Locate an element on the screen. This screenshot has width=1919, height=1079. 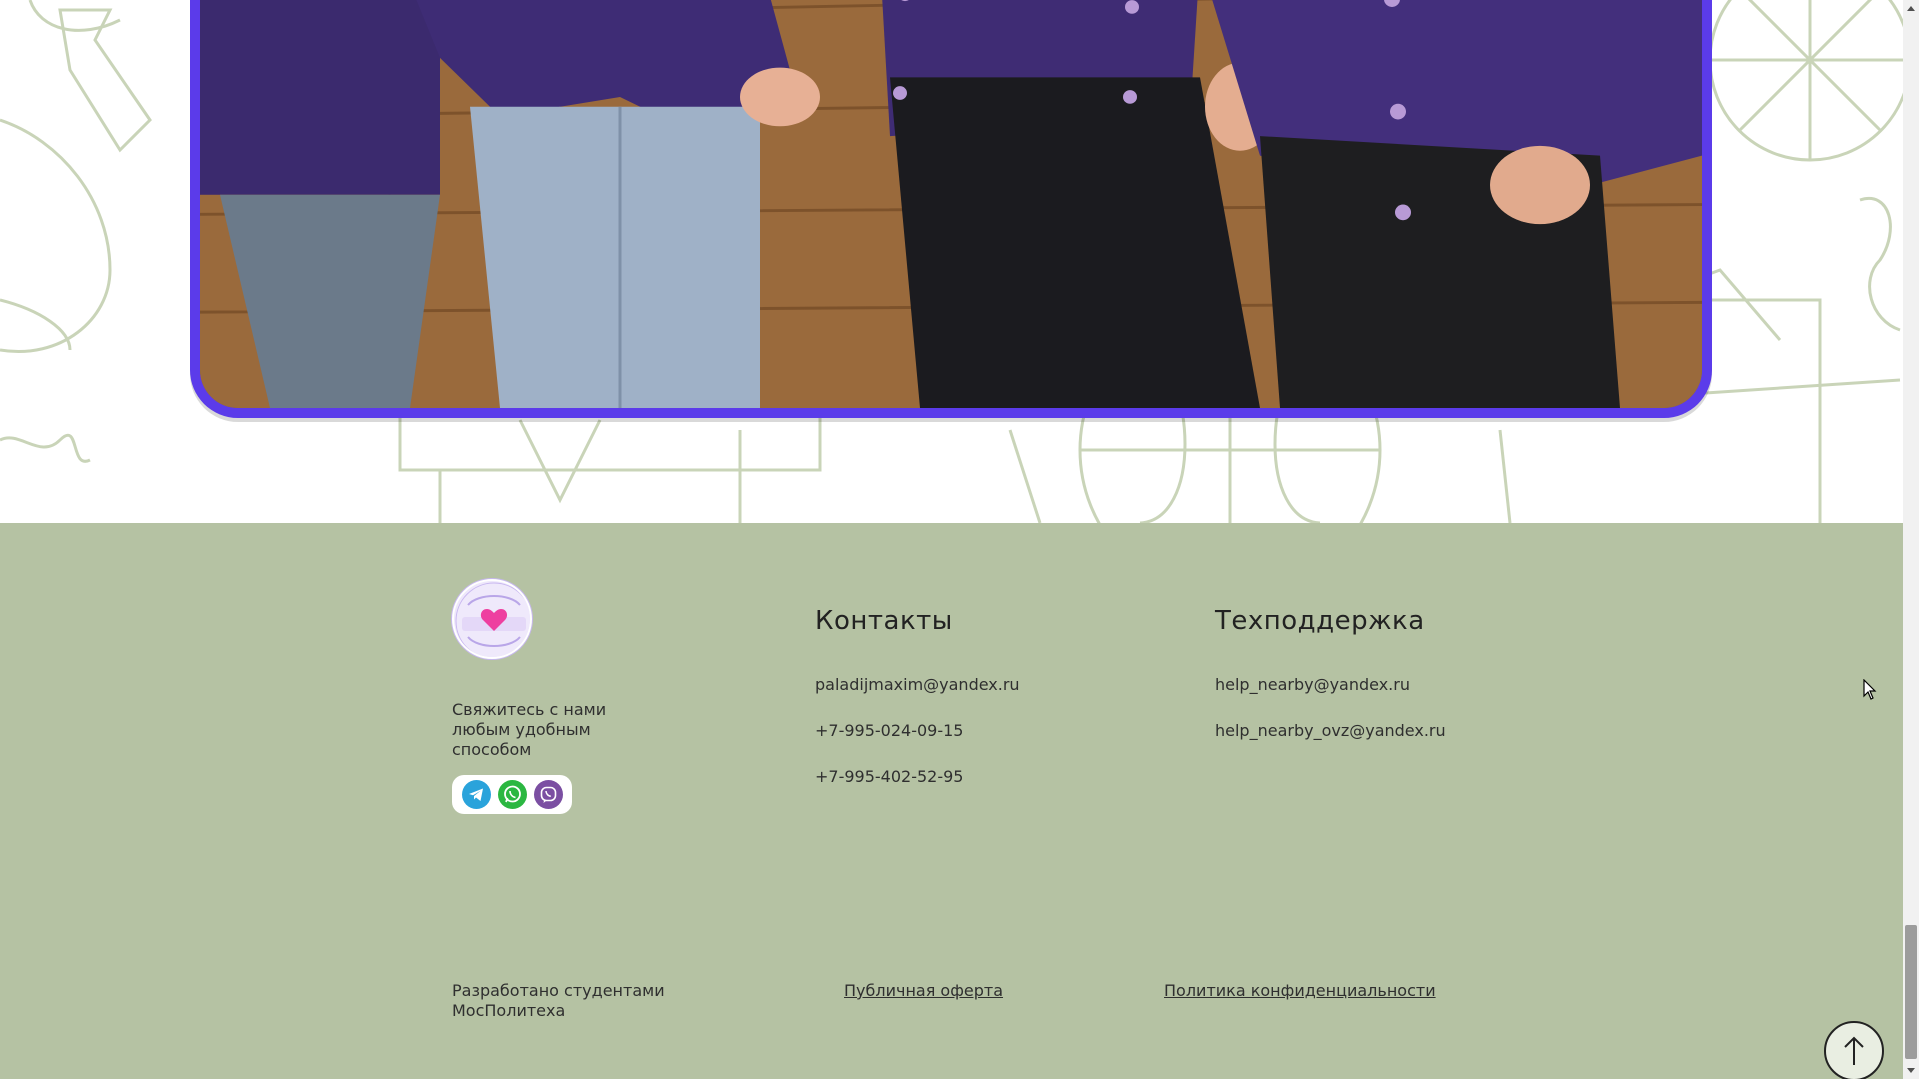
arrow-up-icon is located at coordinates (1854, 1050).